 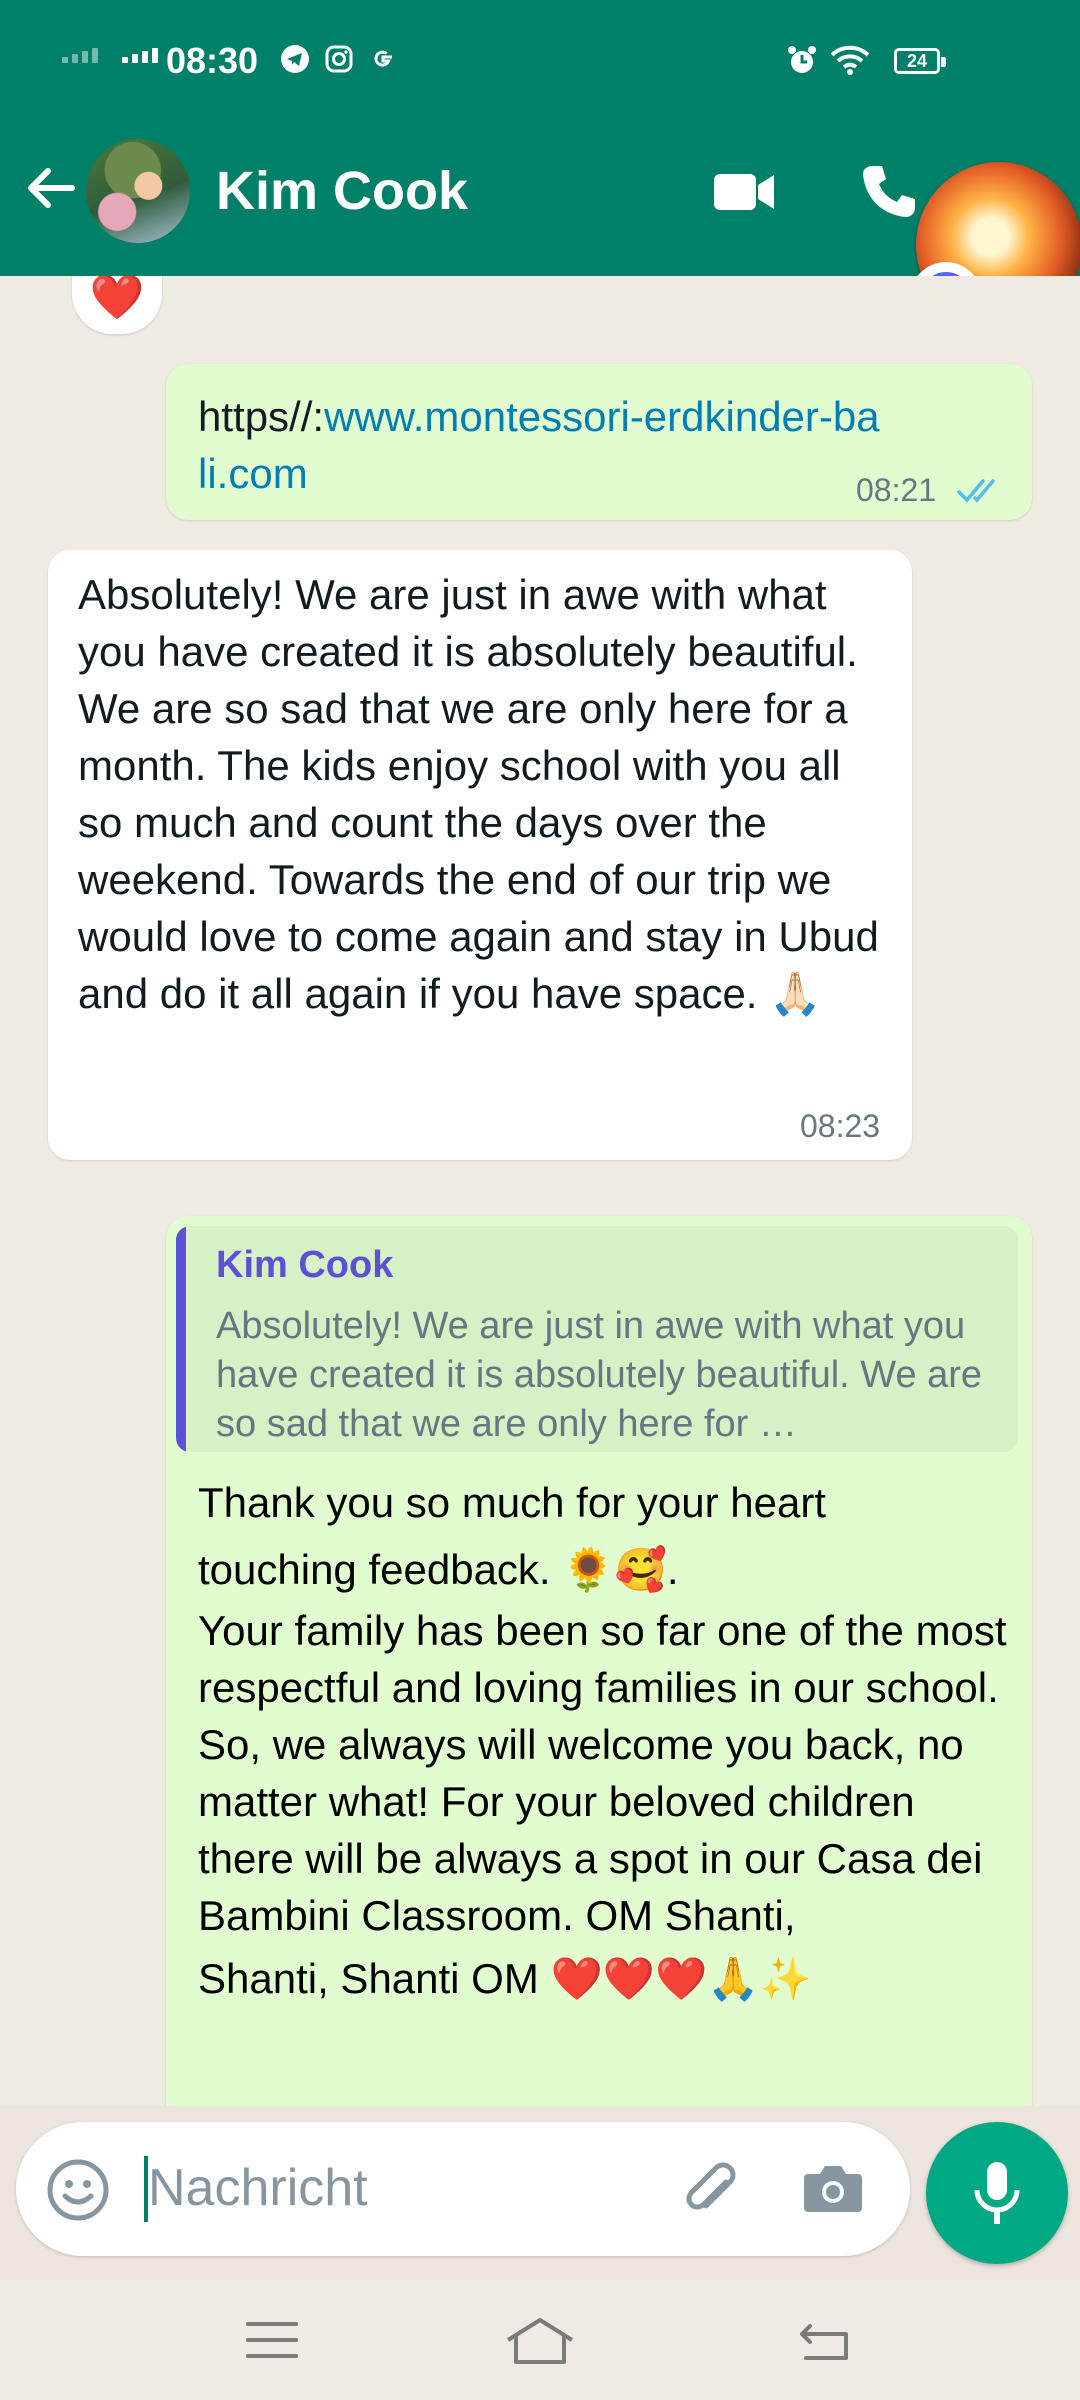 I want to click on back-arrow-icon, so click(x=50, y=188).